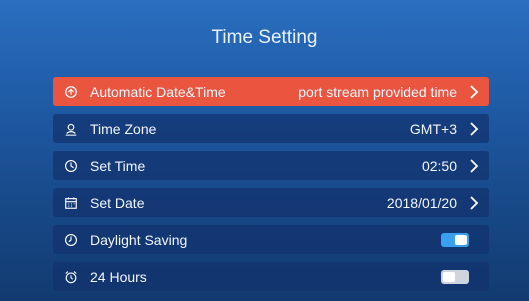 This screenshot has height=301, width=529. I want to click on automatic-date-time-value: port stream provided time, so click(377, 91).